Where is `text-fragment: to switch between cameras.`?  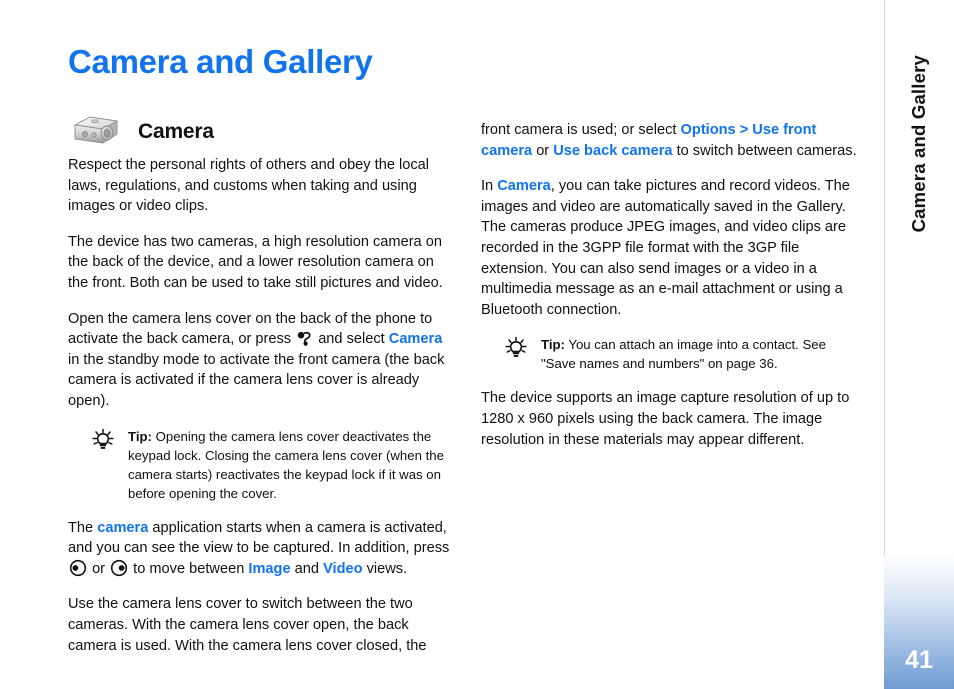 text-fragment: to switch between cameras. is located at coordinates (766, 150).